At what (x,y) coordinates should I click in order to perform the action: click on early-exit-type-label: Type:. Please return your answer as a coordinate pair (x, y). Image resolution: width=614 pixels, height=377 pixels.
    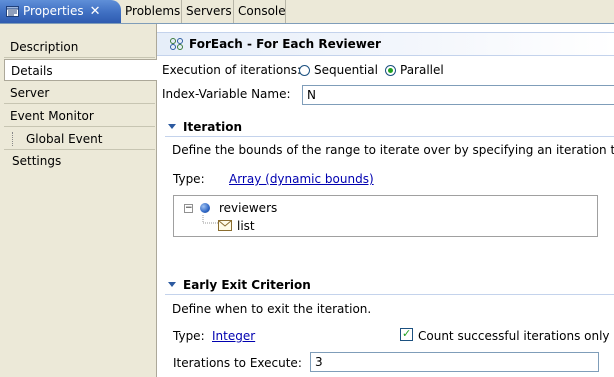
    Looking at the image, I should click on (189, 336).